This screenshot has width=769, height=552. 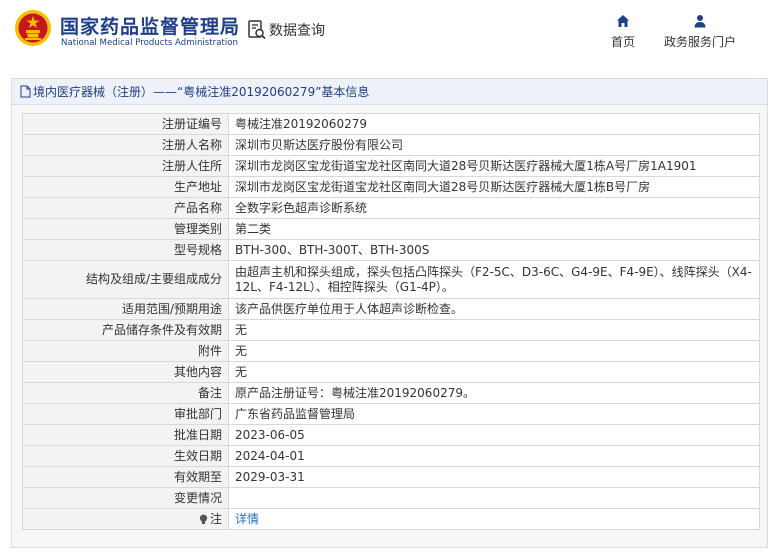 What do you see at coordinates (203, 519) in the screenshot?
I see `lightbulb-icon` at bounding box center [203, 519].